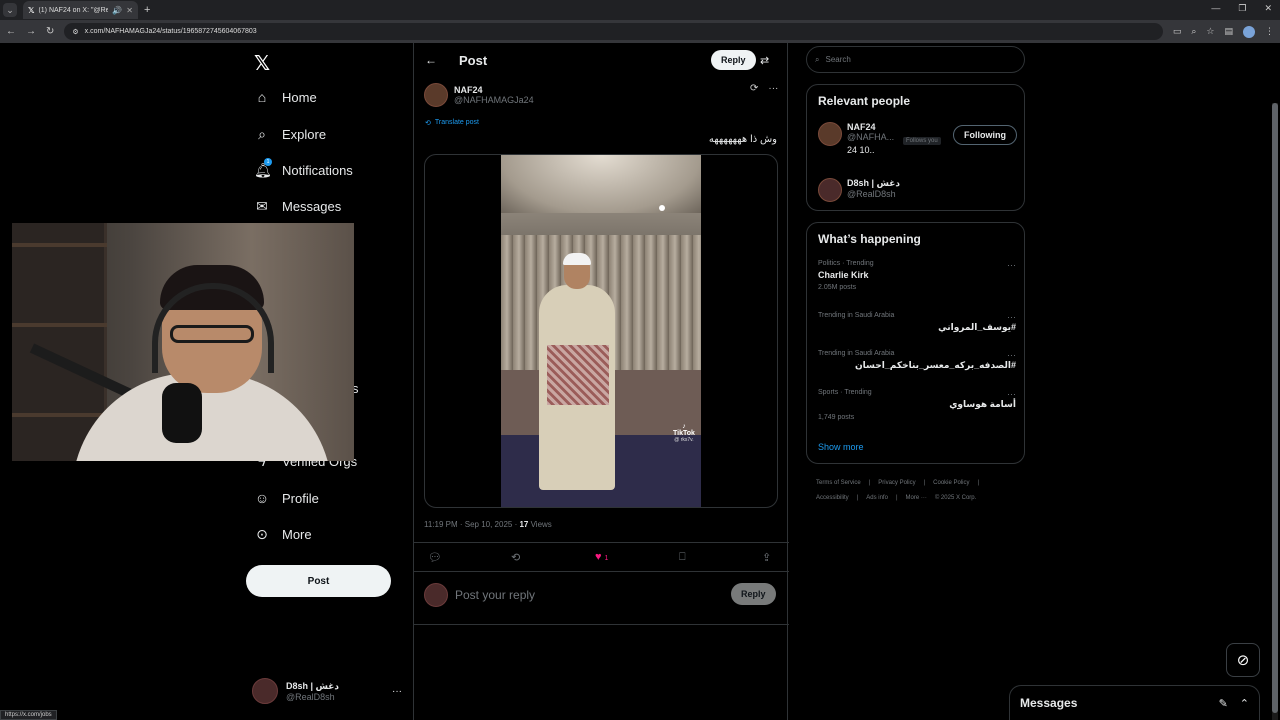  Describe the element at coordinates (31, 31) in the screenshot. I see `forward-icon: →` at that location.